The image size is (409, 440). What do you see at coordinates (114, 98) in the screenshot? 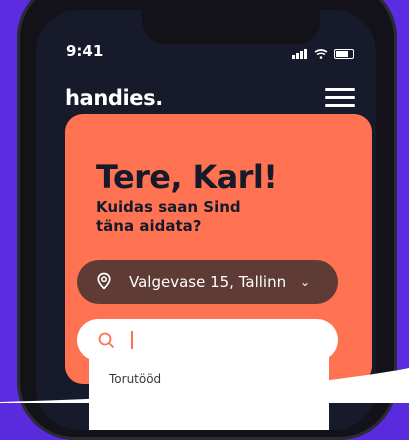
I see `app-logo: handies.` at bounding box center [114, 98].